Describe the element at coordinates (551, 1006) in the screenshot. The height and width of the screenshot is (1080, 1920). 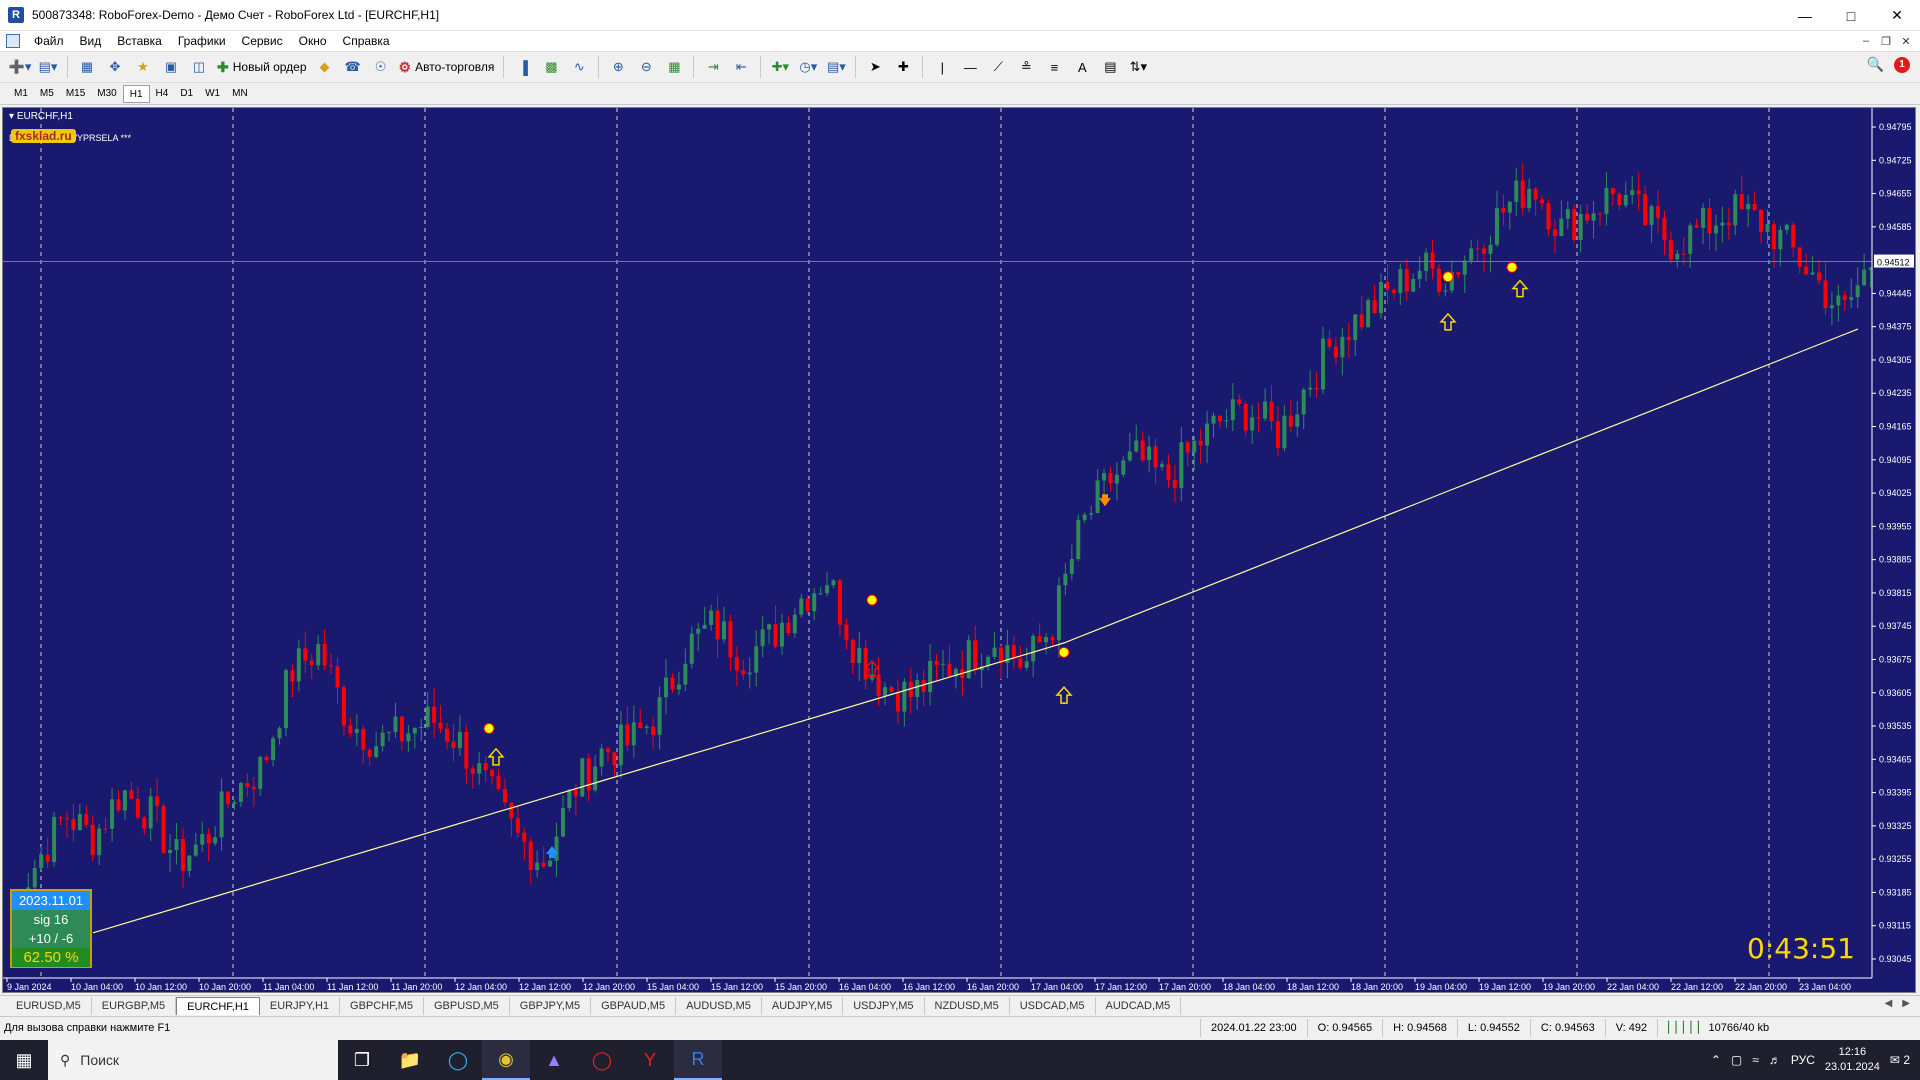
I see `symbol-tab: GBPJPY,M5` at that location.